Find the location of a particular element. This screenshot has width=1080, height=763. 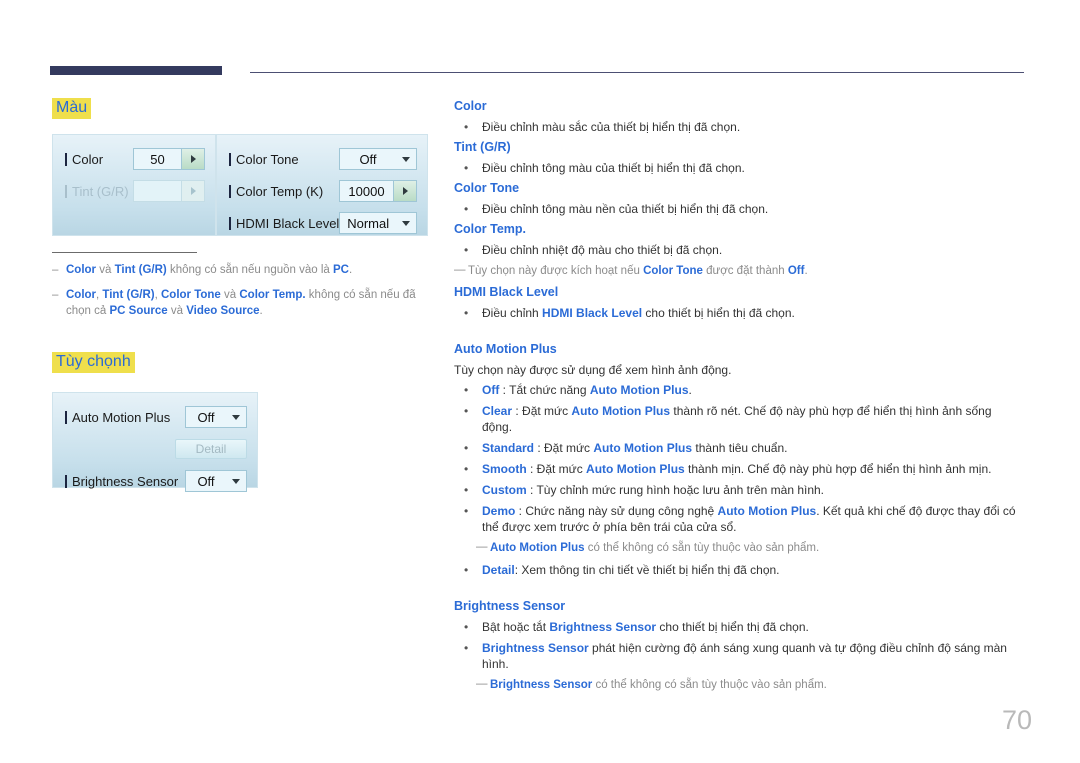

description-heading: Brightness Sensor is located at coordinates (510, 606).